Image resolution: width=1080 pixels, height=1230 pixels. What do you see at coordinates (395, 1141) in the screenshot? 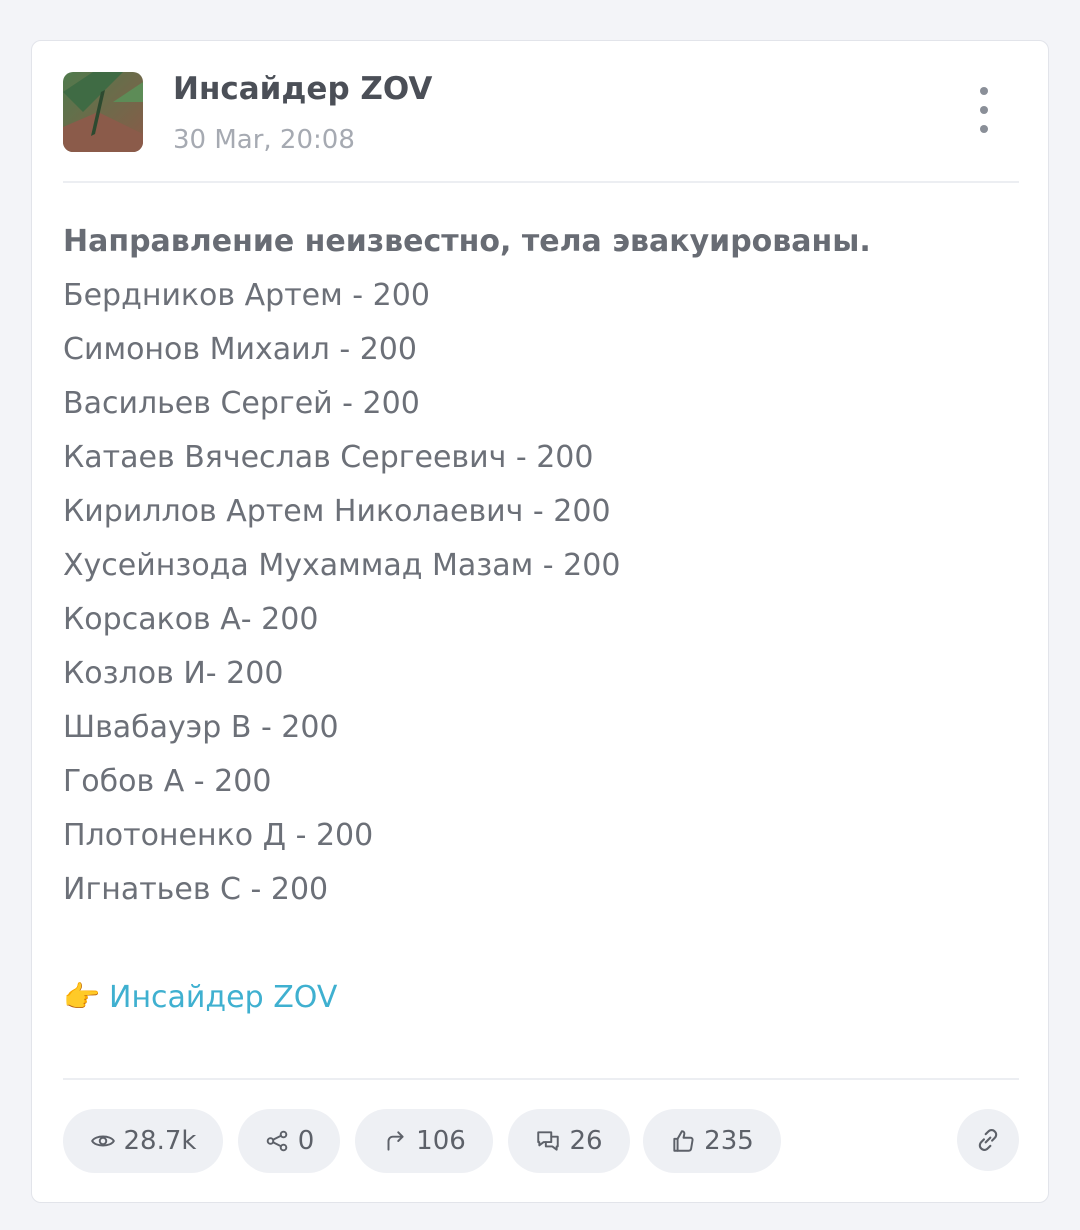
I see `forward-arrow-icon` at bounding box center [395, 1141].